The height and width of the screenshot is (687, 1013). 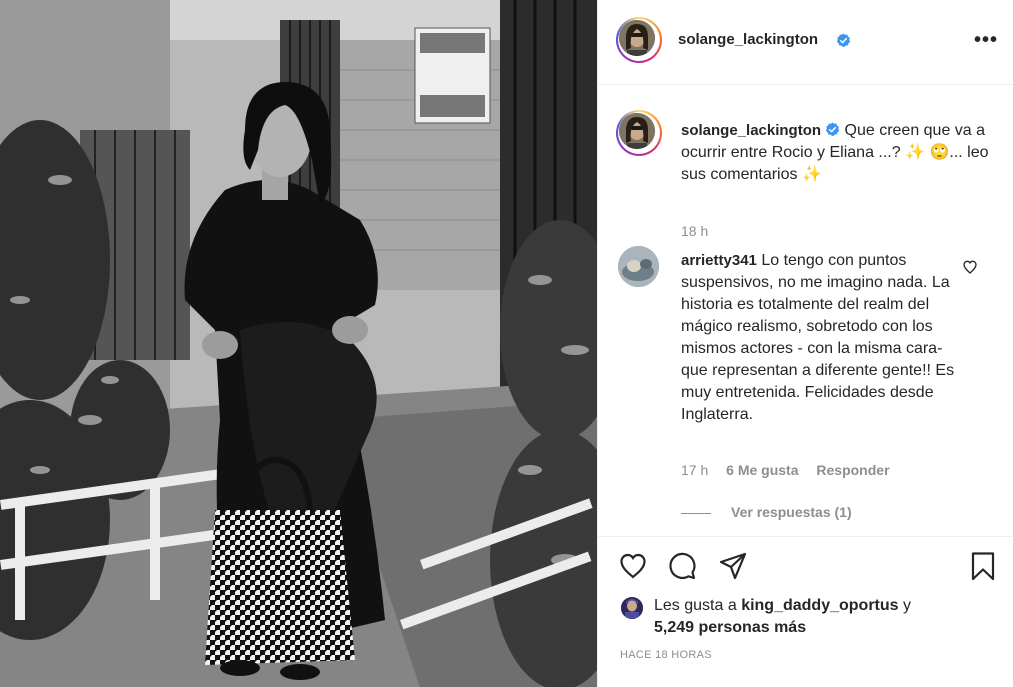 I want to click on author-avatar, so click(x=639, y=40).